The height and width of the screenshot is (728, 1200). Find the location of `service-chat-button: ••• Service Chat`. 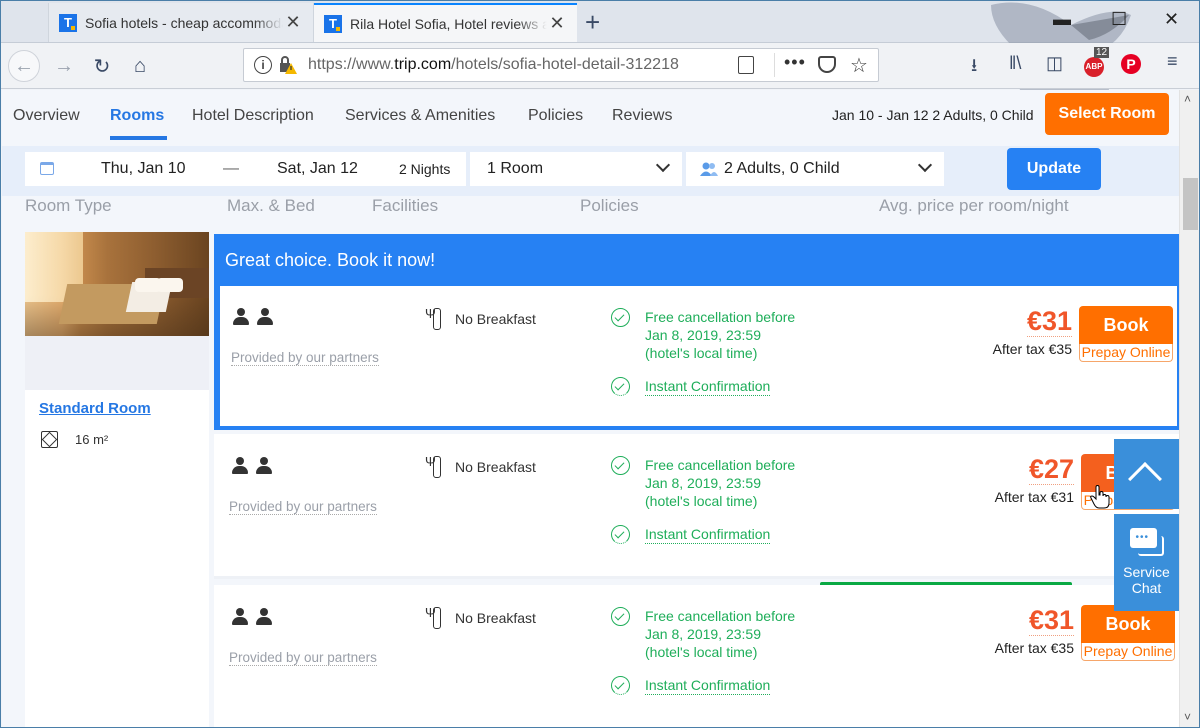

service-chat-button: ••• Service Chat is located at coordinates (1146, 562).